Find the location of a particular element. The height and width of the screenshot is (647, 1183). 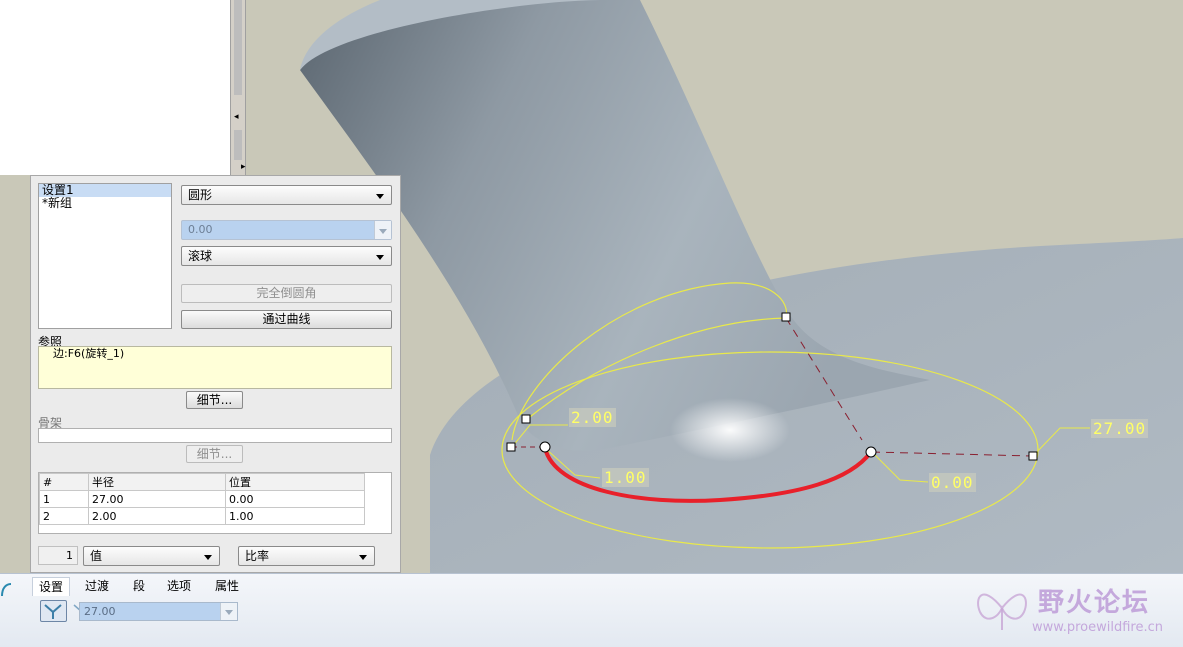

row-2-radius: 2.00 is located at coordinates (157, 516).